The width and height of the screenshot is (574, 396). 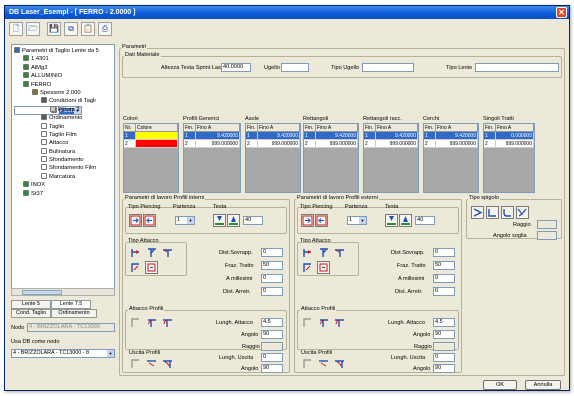 I want to click on uscita-profili-curve-icon, so click(x=167, y=363).